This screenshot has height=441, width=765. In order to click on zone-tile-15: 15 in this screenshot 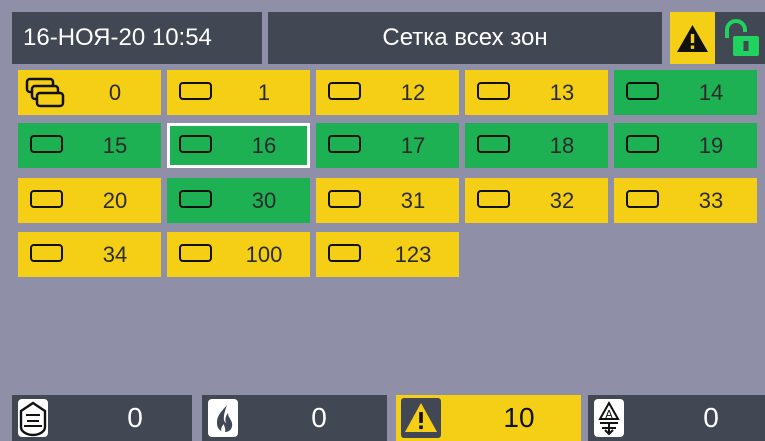, I will do `click(89, 145)`.